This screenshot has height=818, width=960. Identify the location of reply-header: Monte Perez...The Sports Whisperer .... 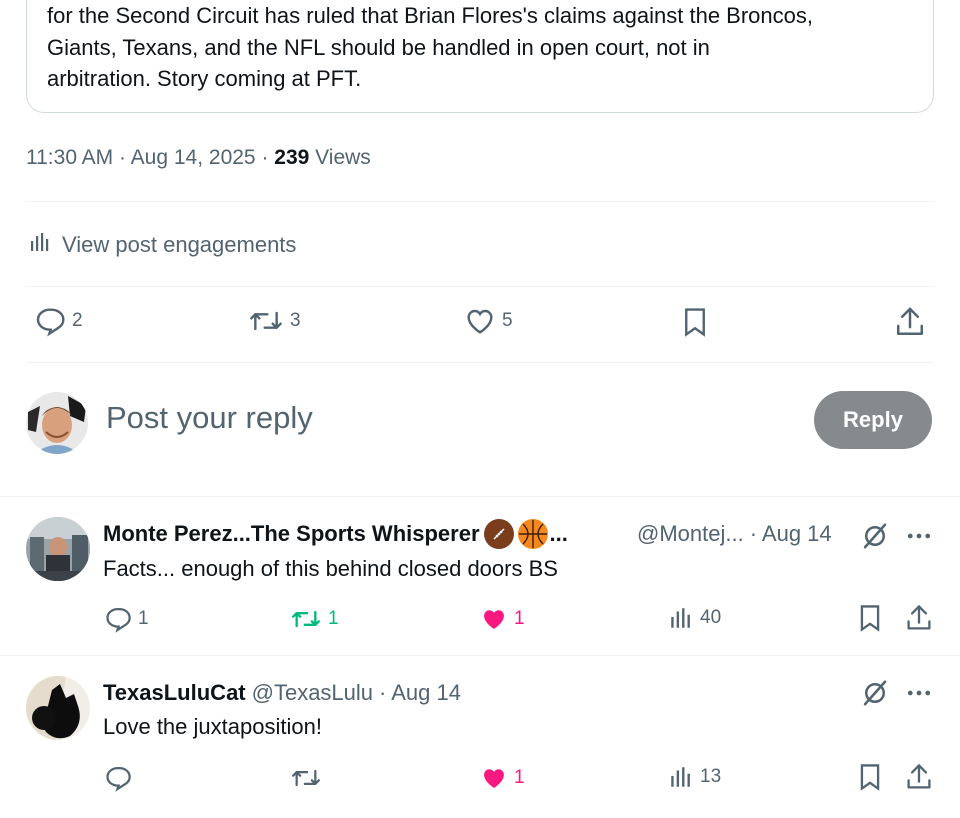
(335, 534).